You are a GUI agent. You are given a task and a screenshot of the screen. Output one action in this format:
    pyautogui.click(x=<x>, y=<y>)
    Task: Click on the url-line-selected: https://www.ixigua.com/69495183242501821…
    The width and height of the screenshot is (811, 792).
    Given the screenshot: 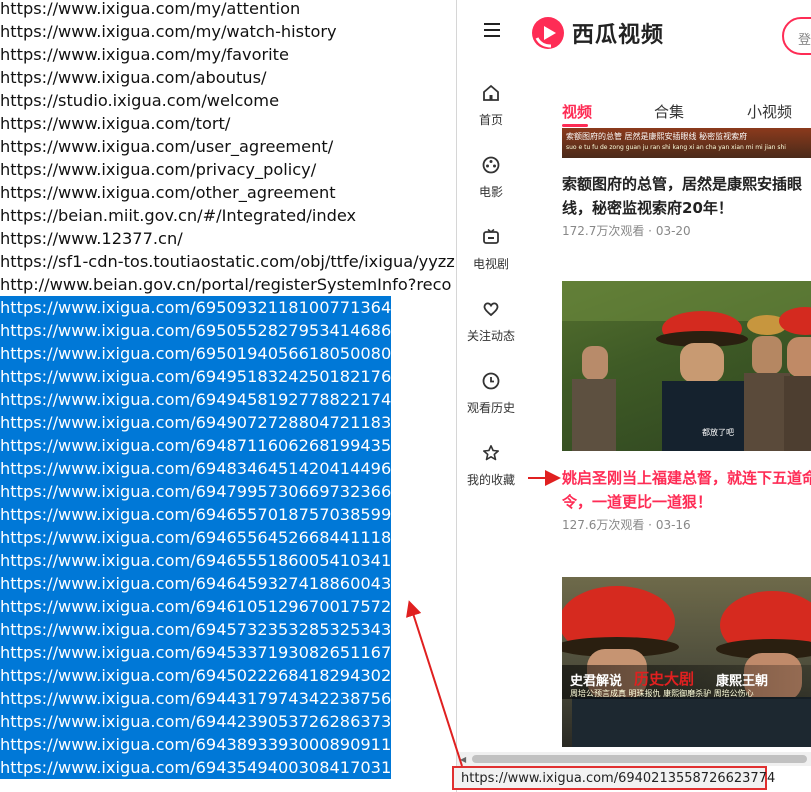 What is the action you would take?
    pyautogui.click(x=195, y=376)
    